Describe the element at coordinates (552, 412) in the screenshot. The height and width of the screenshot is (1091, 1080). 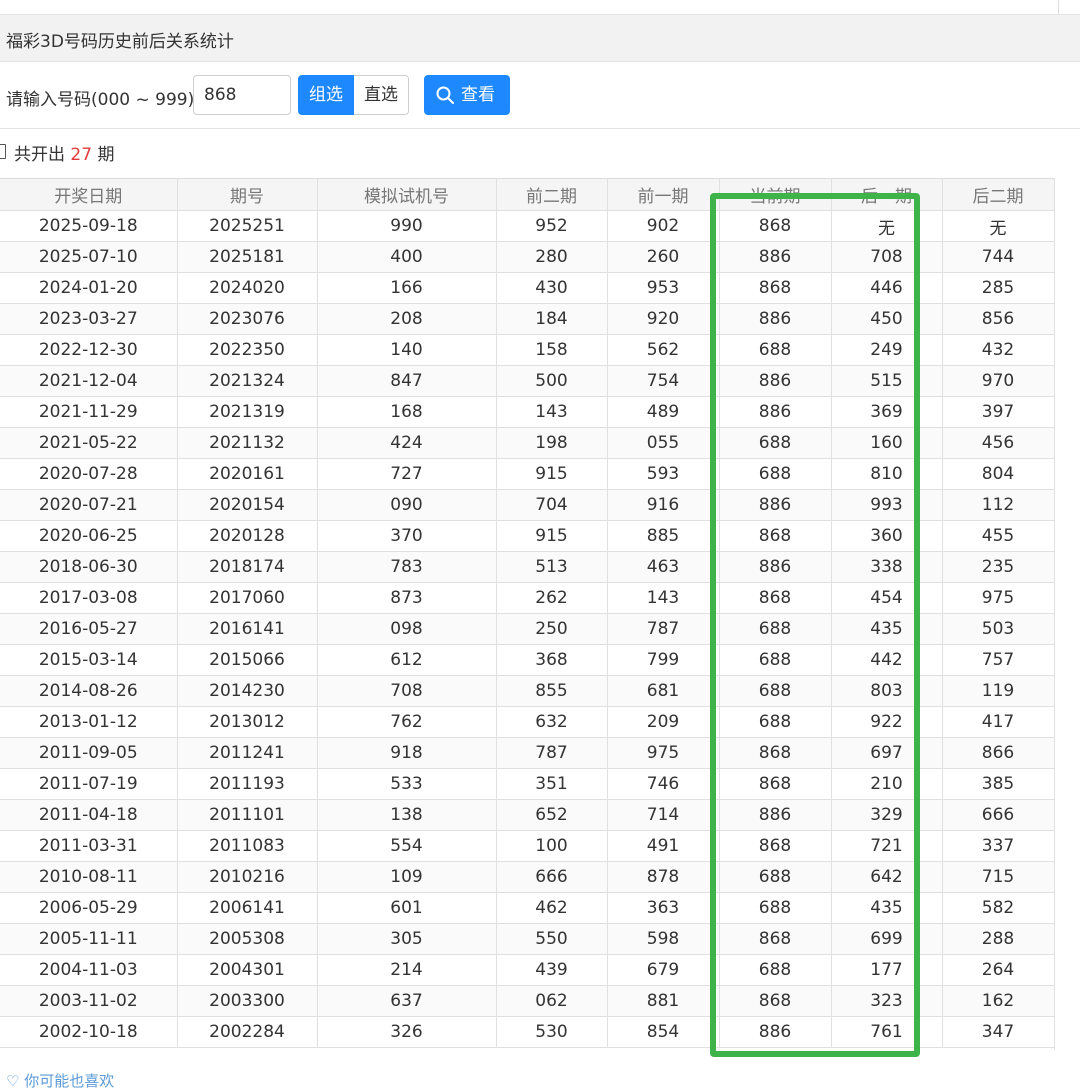
I see `table-cell: 143` at that location.